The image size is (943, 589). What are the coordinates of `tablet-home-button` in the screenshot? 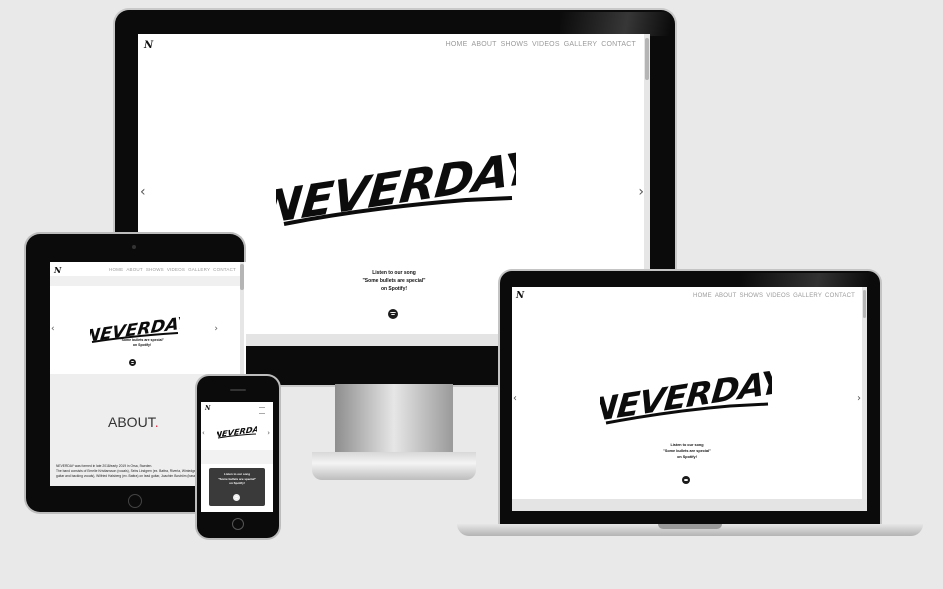 It's located at (135, 501).